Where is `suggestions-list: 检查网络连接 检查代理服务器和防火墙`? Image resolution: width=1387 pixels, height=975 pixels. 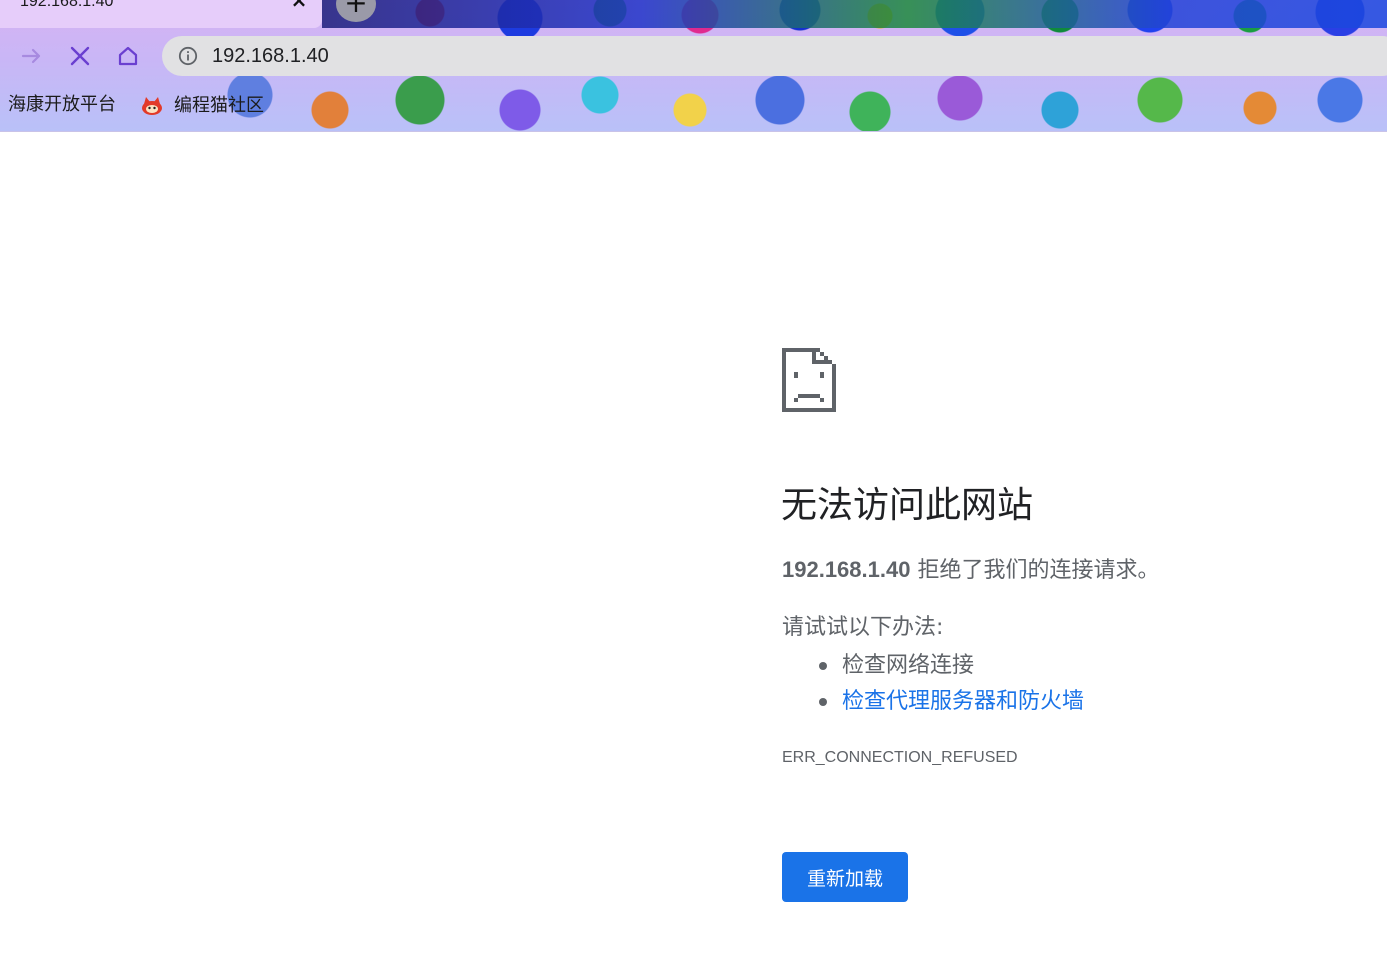
suggestions-list: 检查网络连接 检查代理服务器和防火墙 is located at coordinates (950, 684).